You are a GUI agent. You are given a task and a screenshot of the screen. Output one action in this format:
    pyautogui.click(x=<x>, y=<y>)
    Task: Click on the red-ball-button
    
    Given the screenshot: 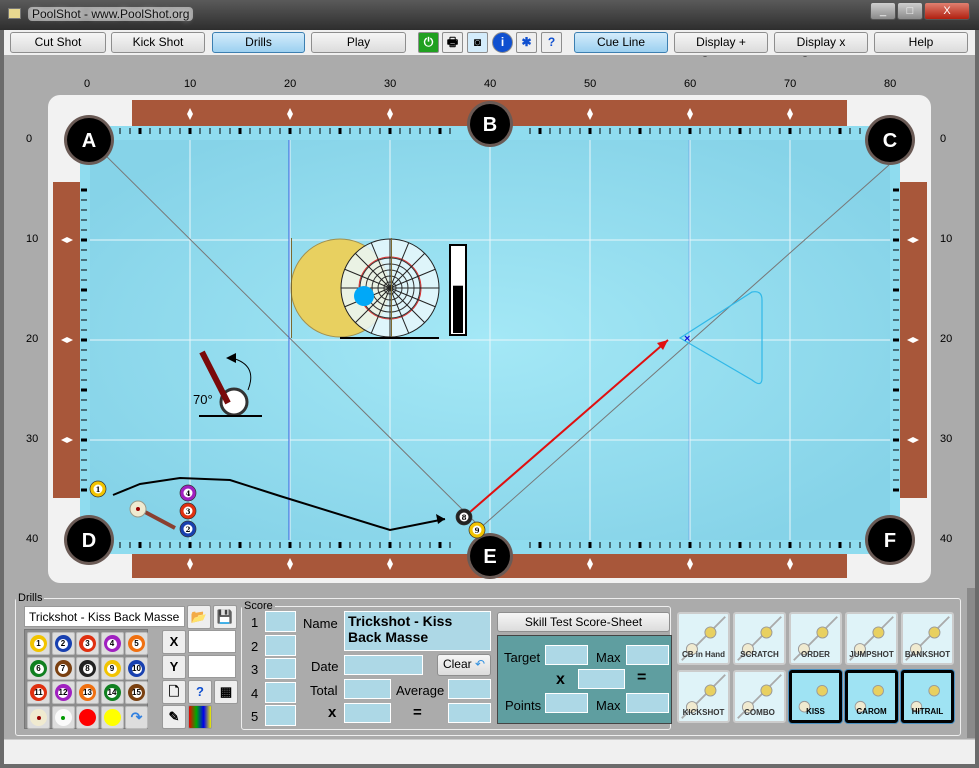 What is the action you would take?
    pyautogui.click(x=87, y=717)
    